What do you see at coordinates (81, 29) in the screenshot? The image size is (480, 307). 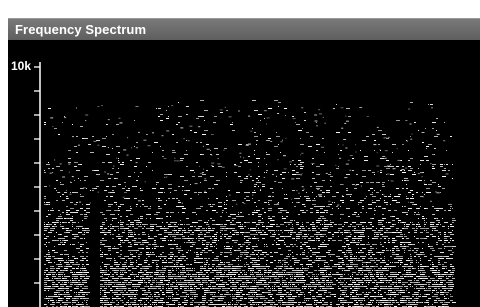 I see `window-title: Frequency Spectrum` at bounding box center [81, 29].